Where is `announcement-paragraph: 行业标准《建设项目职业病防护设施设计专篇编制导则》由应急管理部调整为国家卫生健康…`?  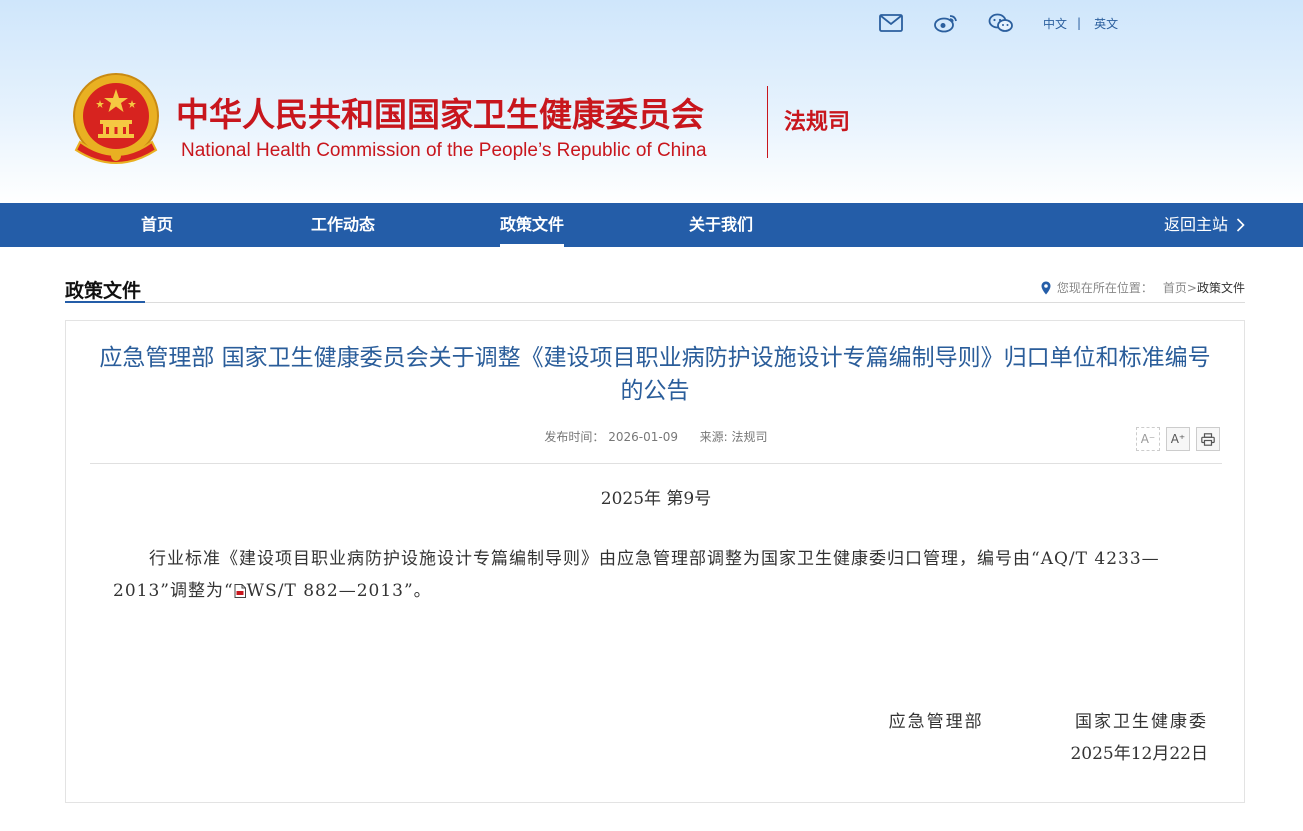
announcement-paragraph: 行业标准《建设项目职业病防护设施设计专篇编制导则》由应急管理部调整为国家卫生健康… is located at coordinates (662, 575).